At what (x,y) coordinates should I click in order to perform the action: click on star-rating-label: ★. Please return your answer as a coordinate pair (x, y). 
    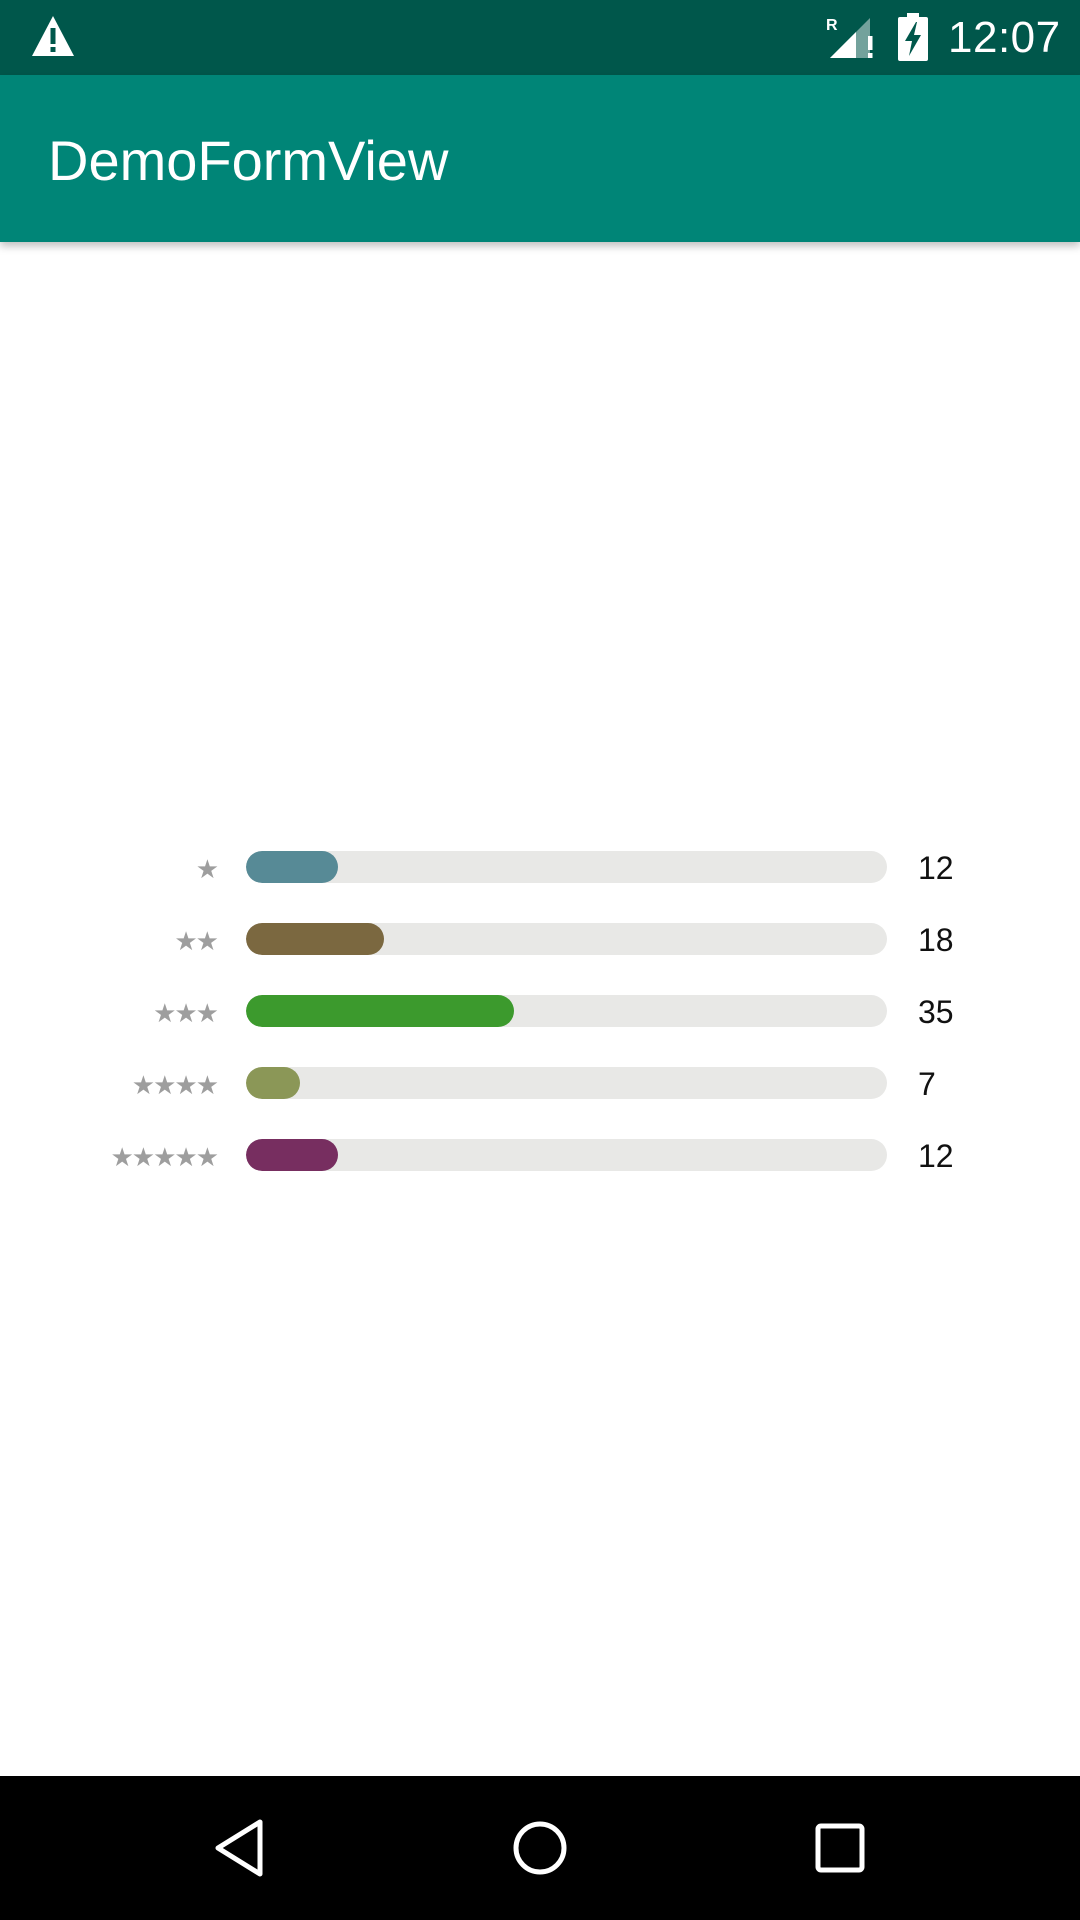
    Looking at the image, I should click on (207, 870).